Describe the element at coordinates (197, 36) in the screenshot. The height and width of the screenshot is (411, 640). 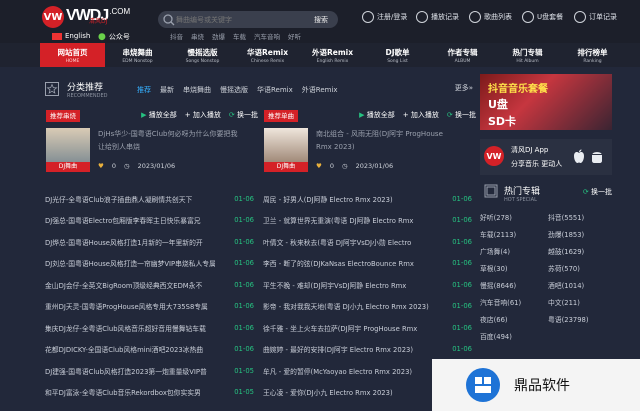
I see `hot-keyword: 串烧` at that location.